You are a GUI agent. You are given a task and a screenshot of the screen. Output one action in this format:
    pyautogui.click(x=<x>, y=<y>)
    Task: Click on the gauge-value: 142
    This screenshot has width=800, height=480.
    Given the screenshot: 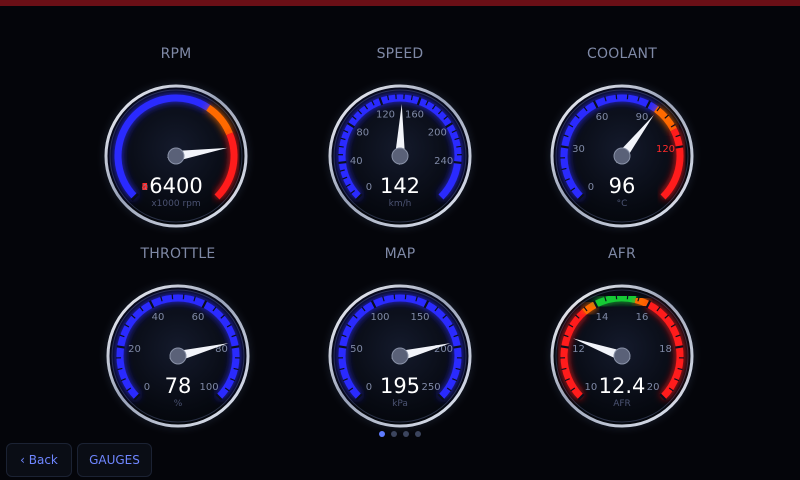 What is the action you would take?
    pyautogui.click(x=400, y=186)
    